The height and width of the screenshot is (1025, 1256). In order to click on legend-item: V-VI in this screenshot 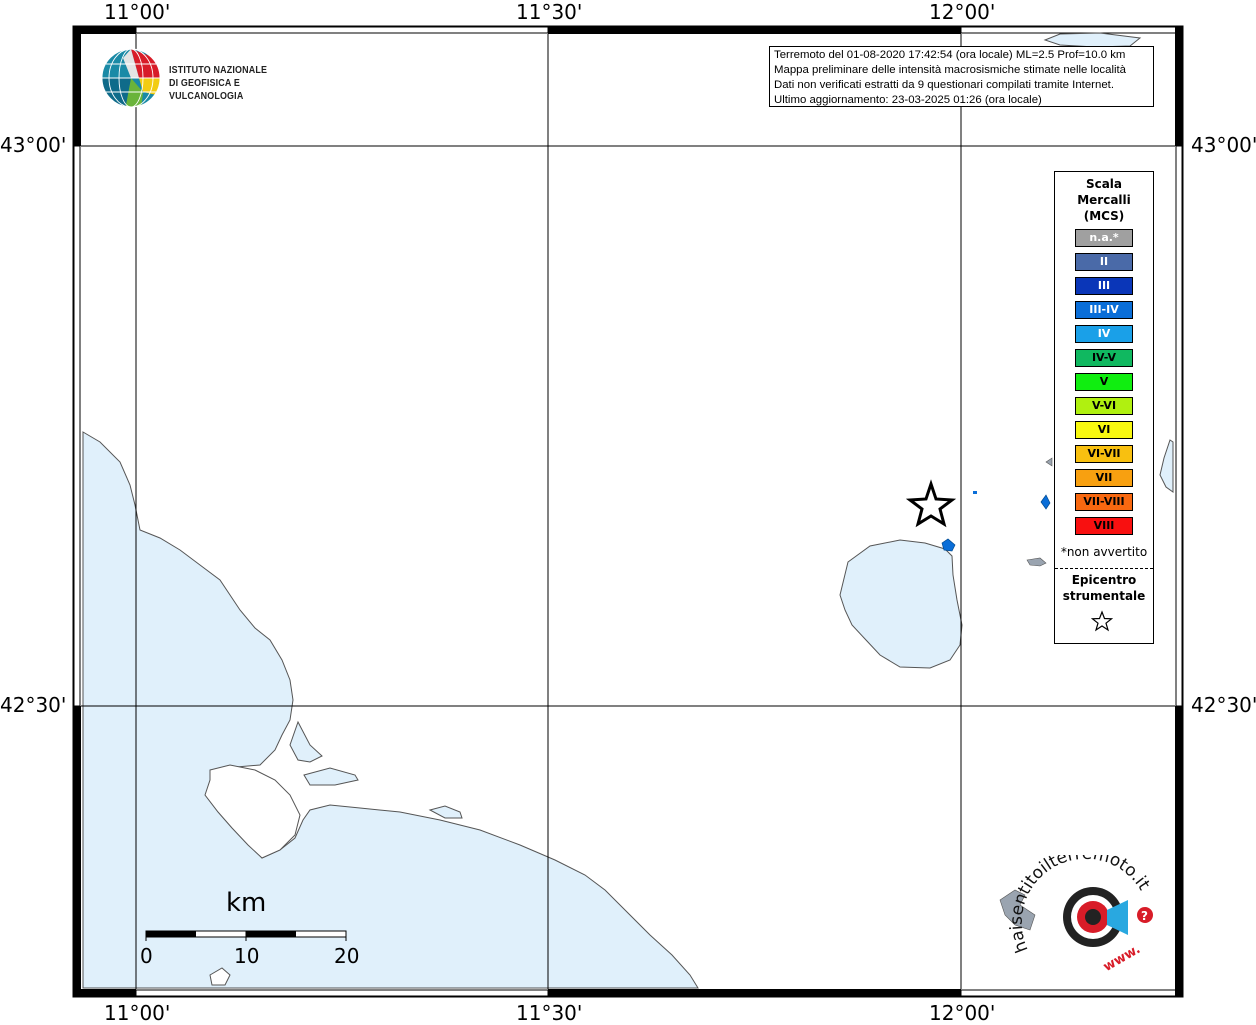, I will do `click(1104, 406)`.